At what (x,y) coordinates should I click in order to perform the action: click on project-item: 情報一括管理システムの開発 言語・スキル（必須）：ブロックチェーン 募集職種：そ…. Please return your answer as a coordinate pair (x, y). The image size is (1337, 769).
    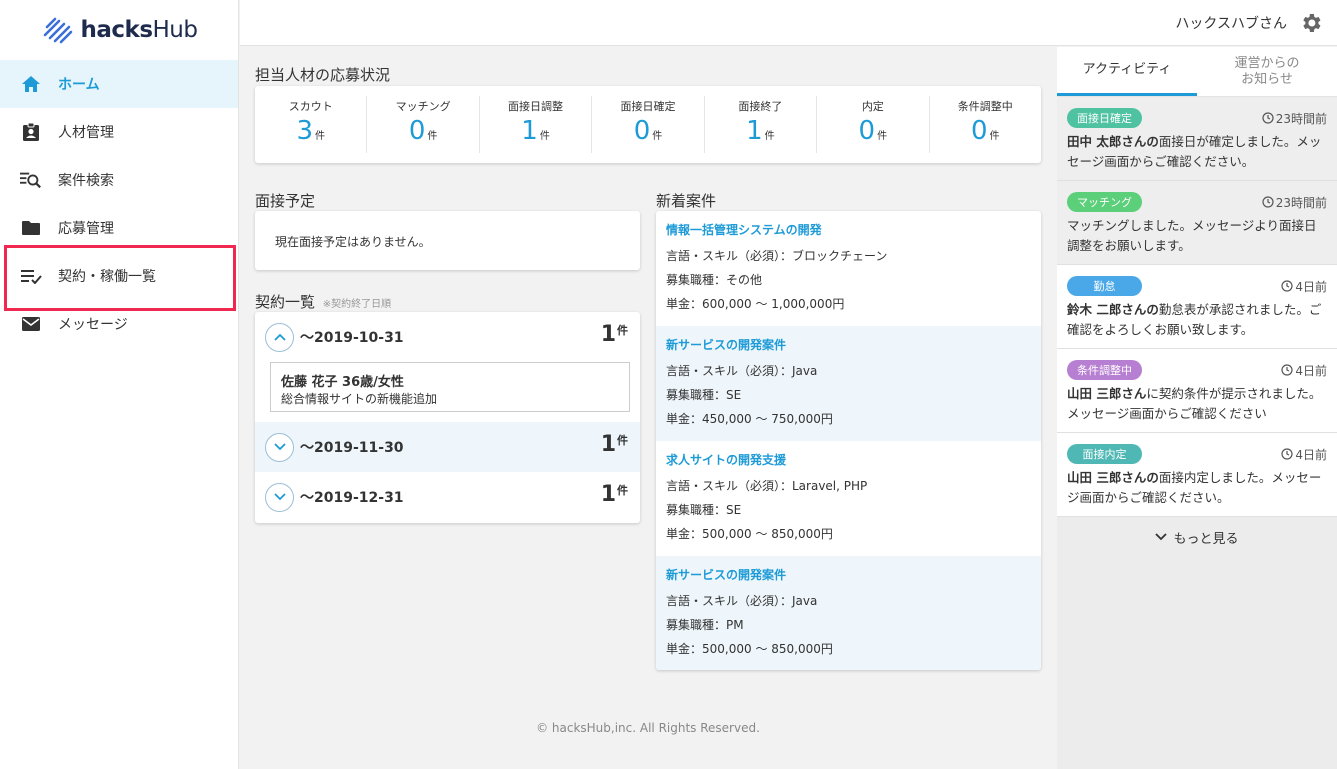
    Looking at the image, I should click on (848, 268).